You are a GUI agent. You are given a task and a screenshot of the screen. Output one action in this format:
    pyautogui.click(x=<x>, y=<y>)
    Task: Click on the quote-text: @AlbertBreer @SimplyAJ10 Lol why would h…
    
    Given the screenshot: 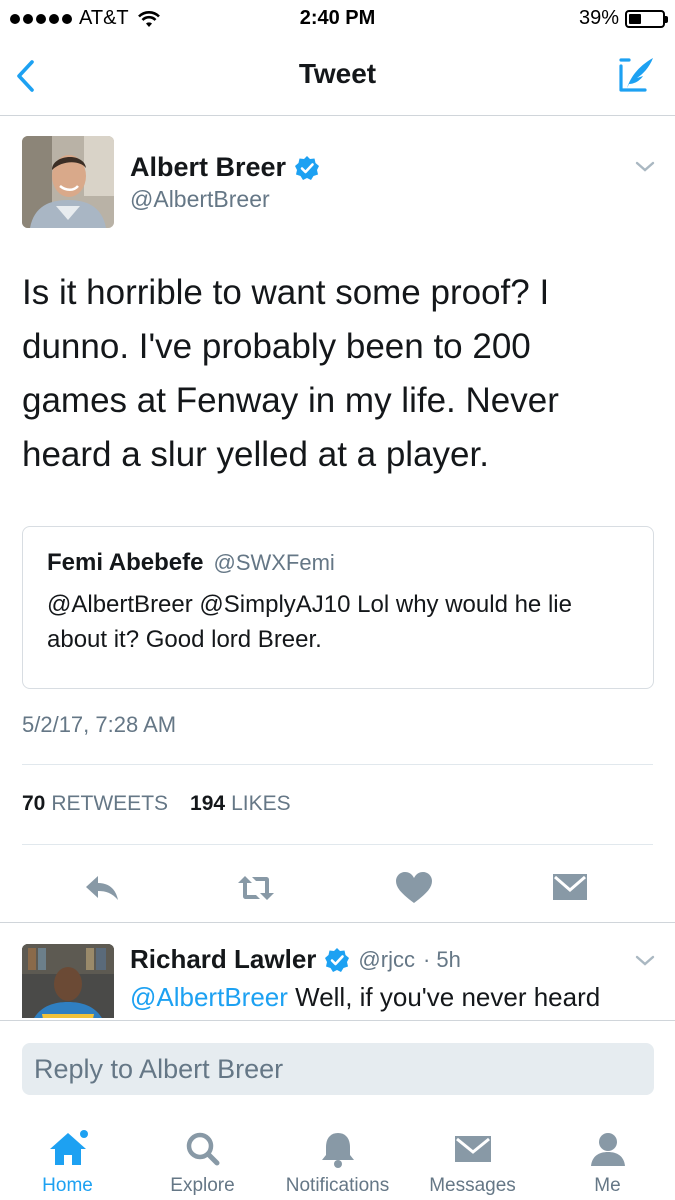 What is the action you would take?
    pyautogui.click(x=309, y=622)
    